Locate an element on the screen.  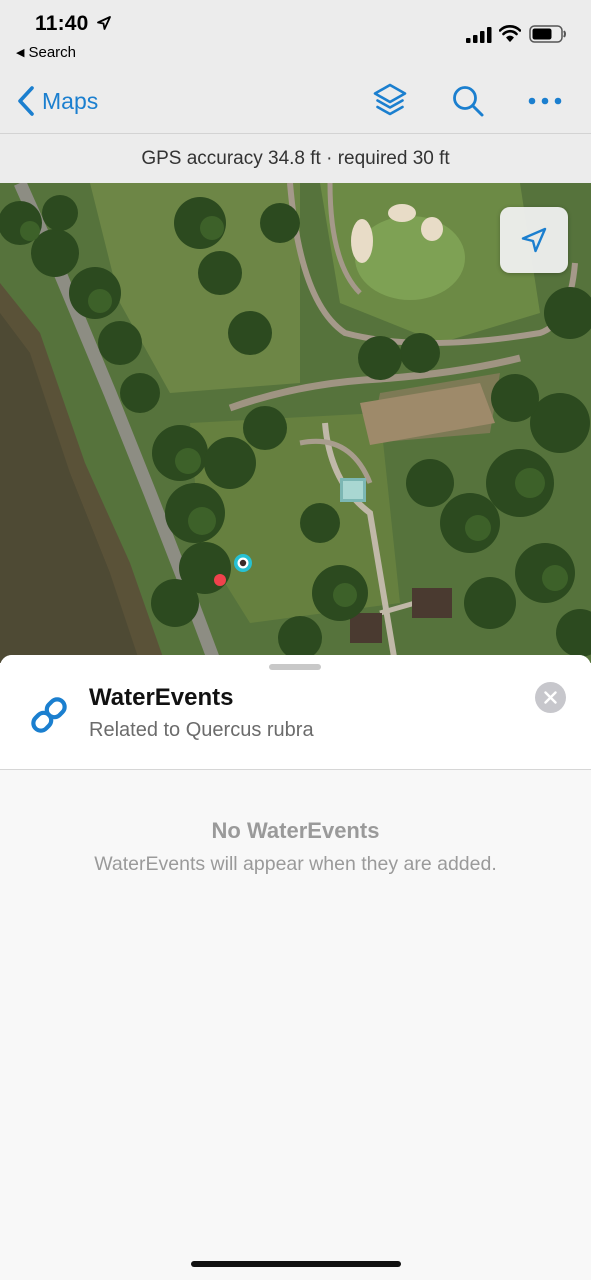
layers-icon is located at coordinates (390, 99).